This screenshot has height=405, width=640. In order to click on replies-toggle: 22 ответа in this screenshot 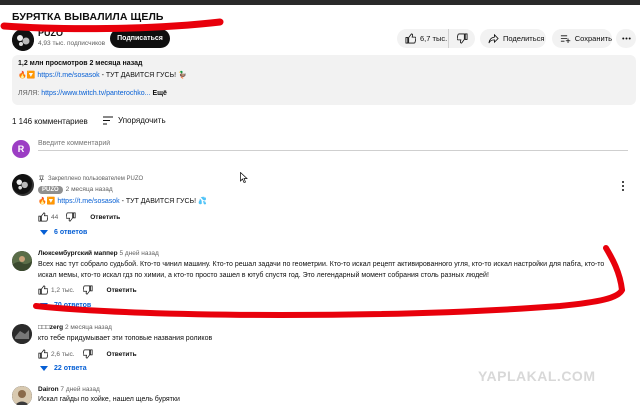, I will do `click(63, 368)`.